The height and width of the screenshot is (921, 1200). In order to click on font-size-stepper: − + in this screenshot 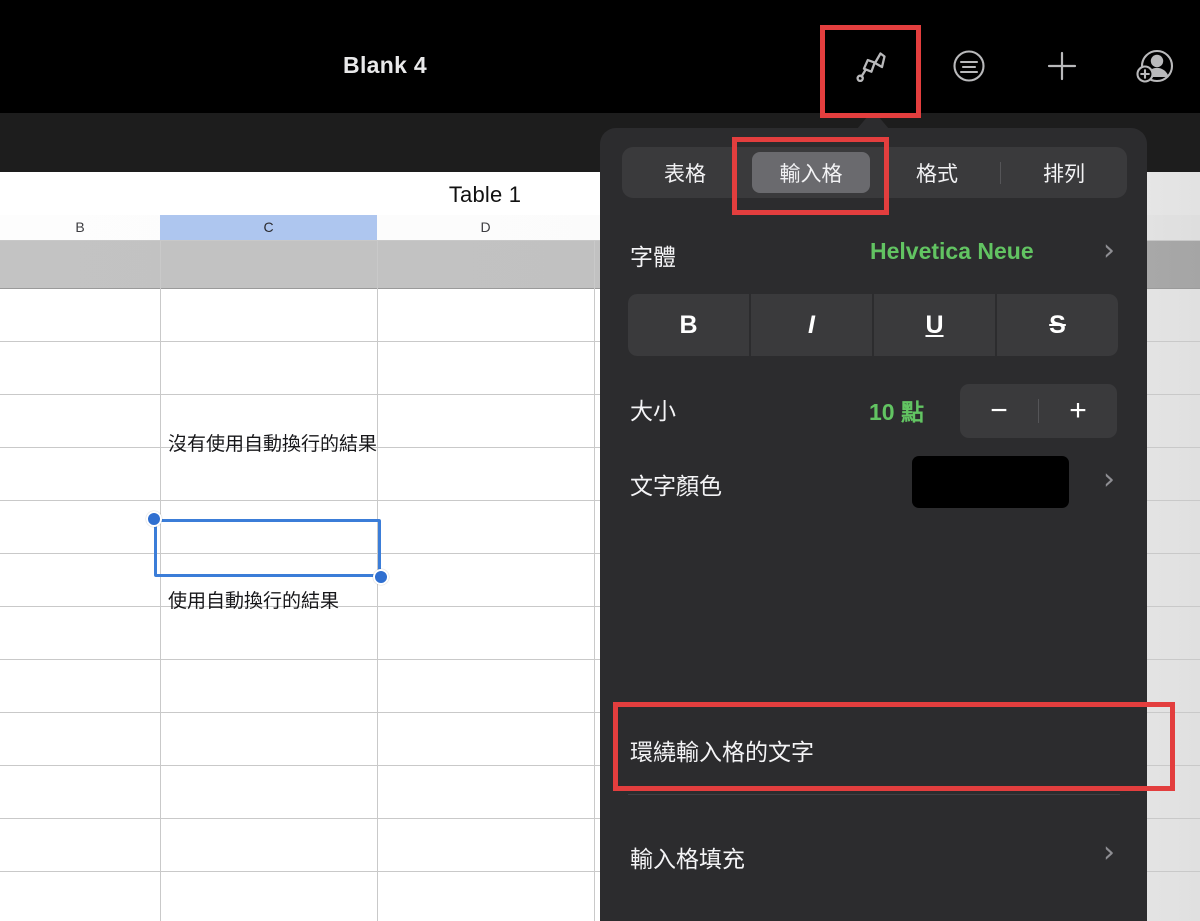, I will do `click(1038, 411)`.